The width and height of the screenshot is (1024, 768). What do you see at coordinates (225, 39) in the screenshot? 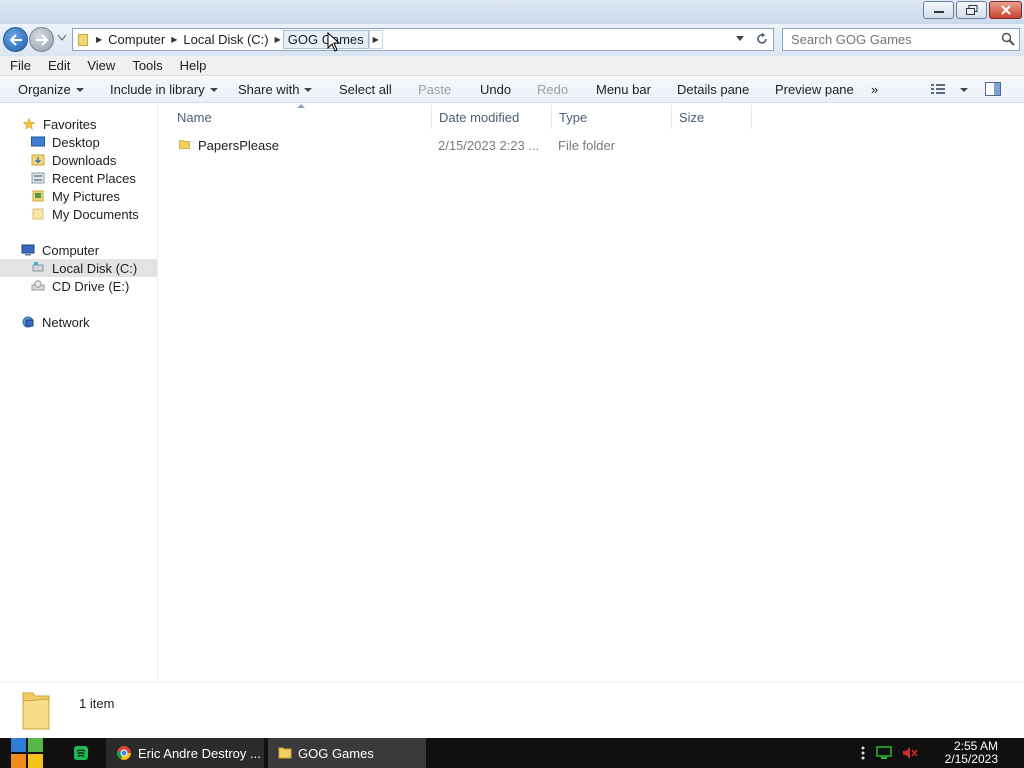
I see `breadcrumb-local-disk: Local Disk (C:)` at bounding box center [225, 39].